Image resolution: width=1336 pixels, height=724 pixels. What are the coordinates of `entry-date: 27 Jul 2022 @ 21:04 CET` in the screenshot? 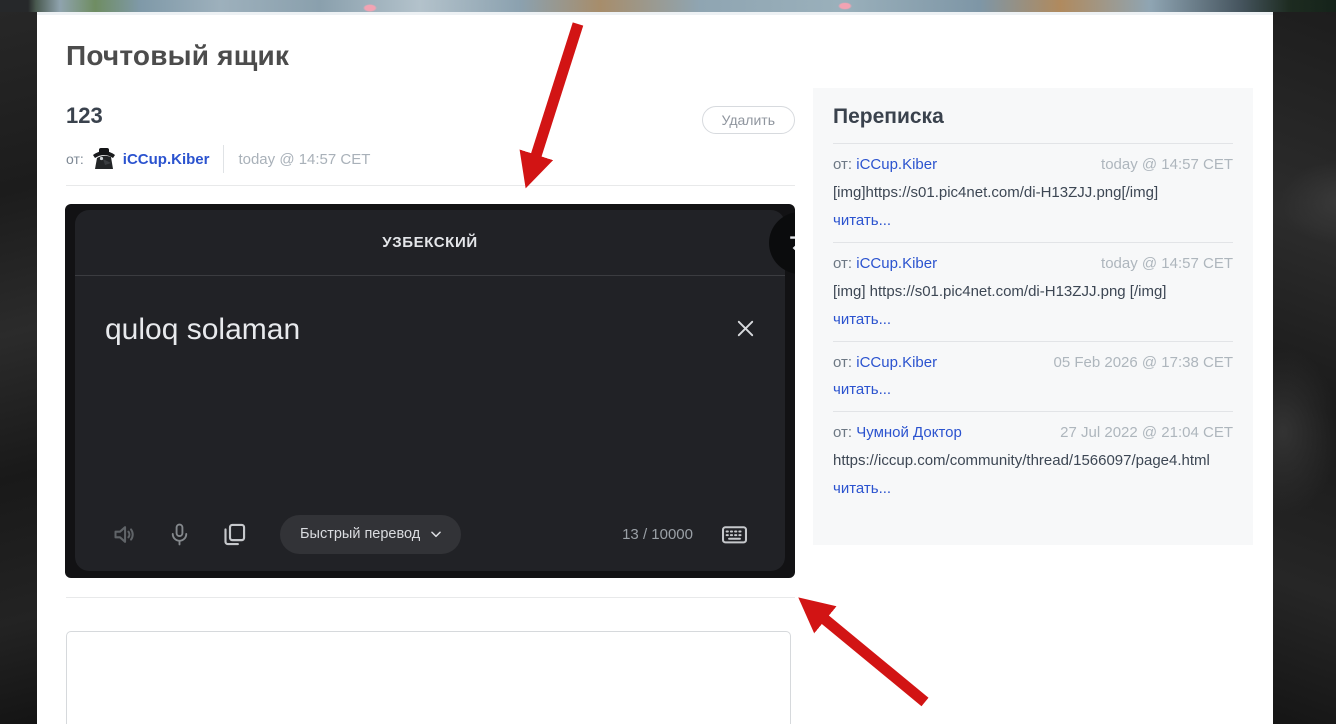 It's located at (1146, 432).